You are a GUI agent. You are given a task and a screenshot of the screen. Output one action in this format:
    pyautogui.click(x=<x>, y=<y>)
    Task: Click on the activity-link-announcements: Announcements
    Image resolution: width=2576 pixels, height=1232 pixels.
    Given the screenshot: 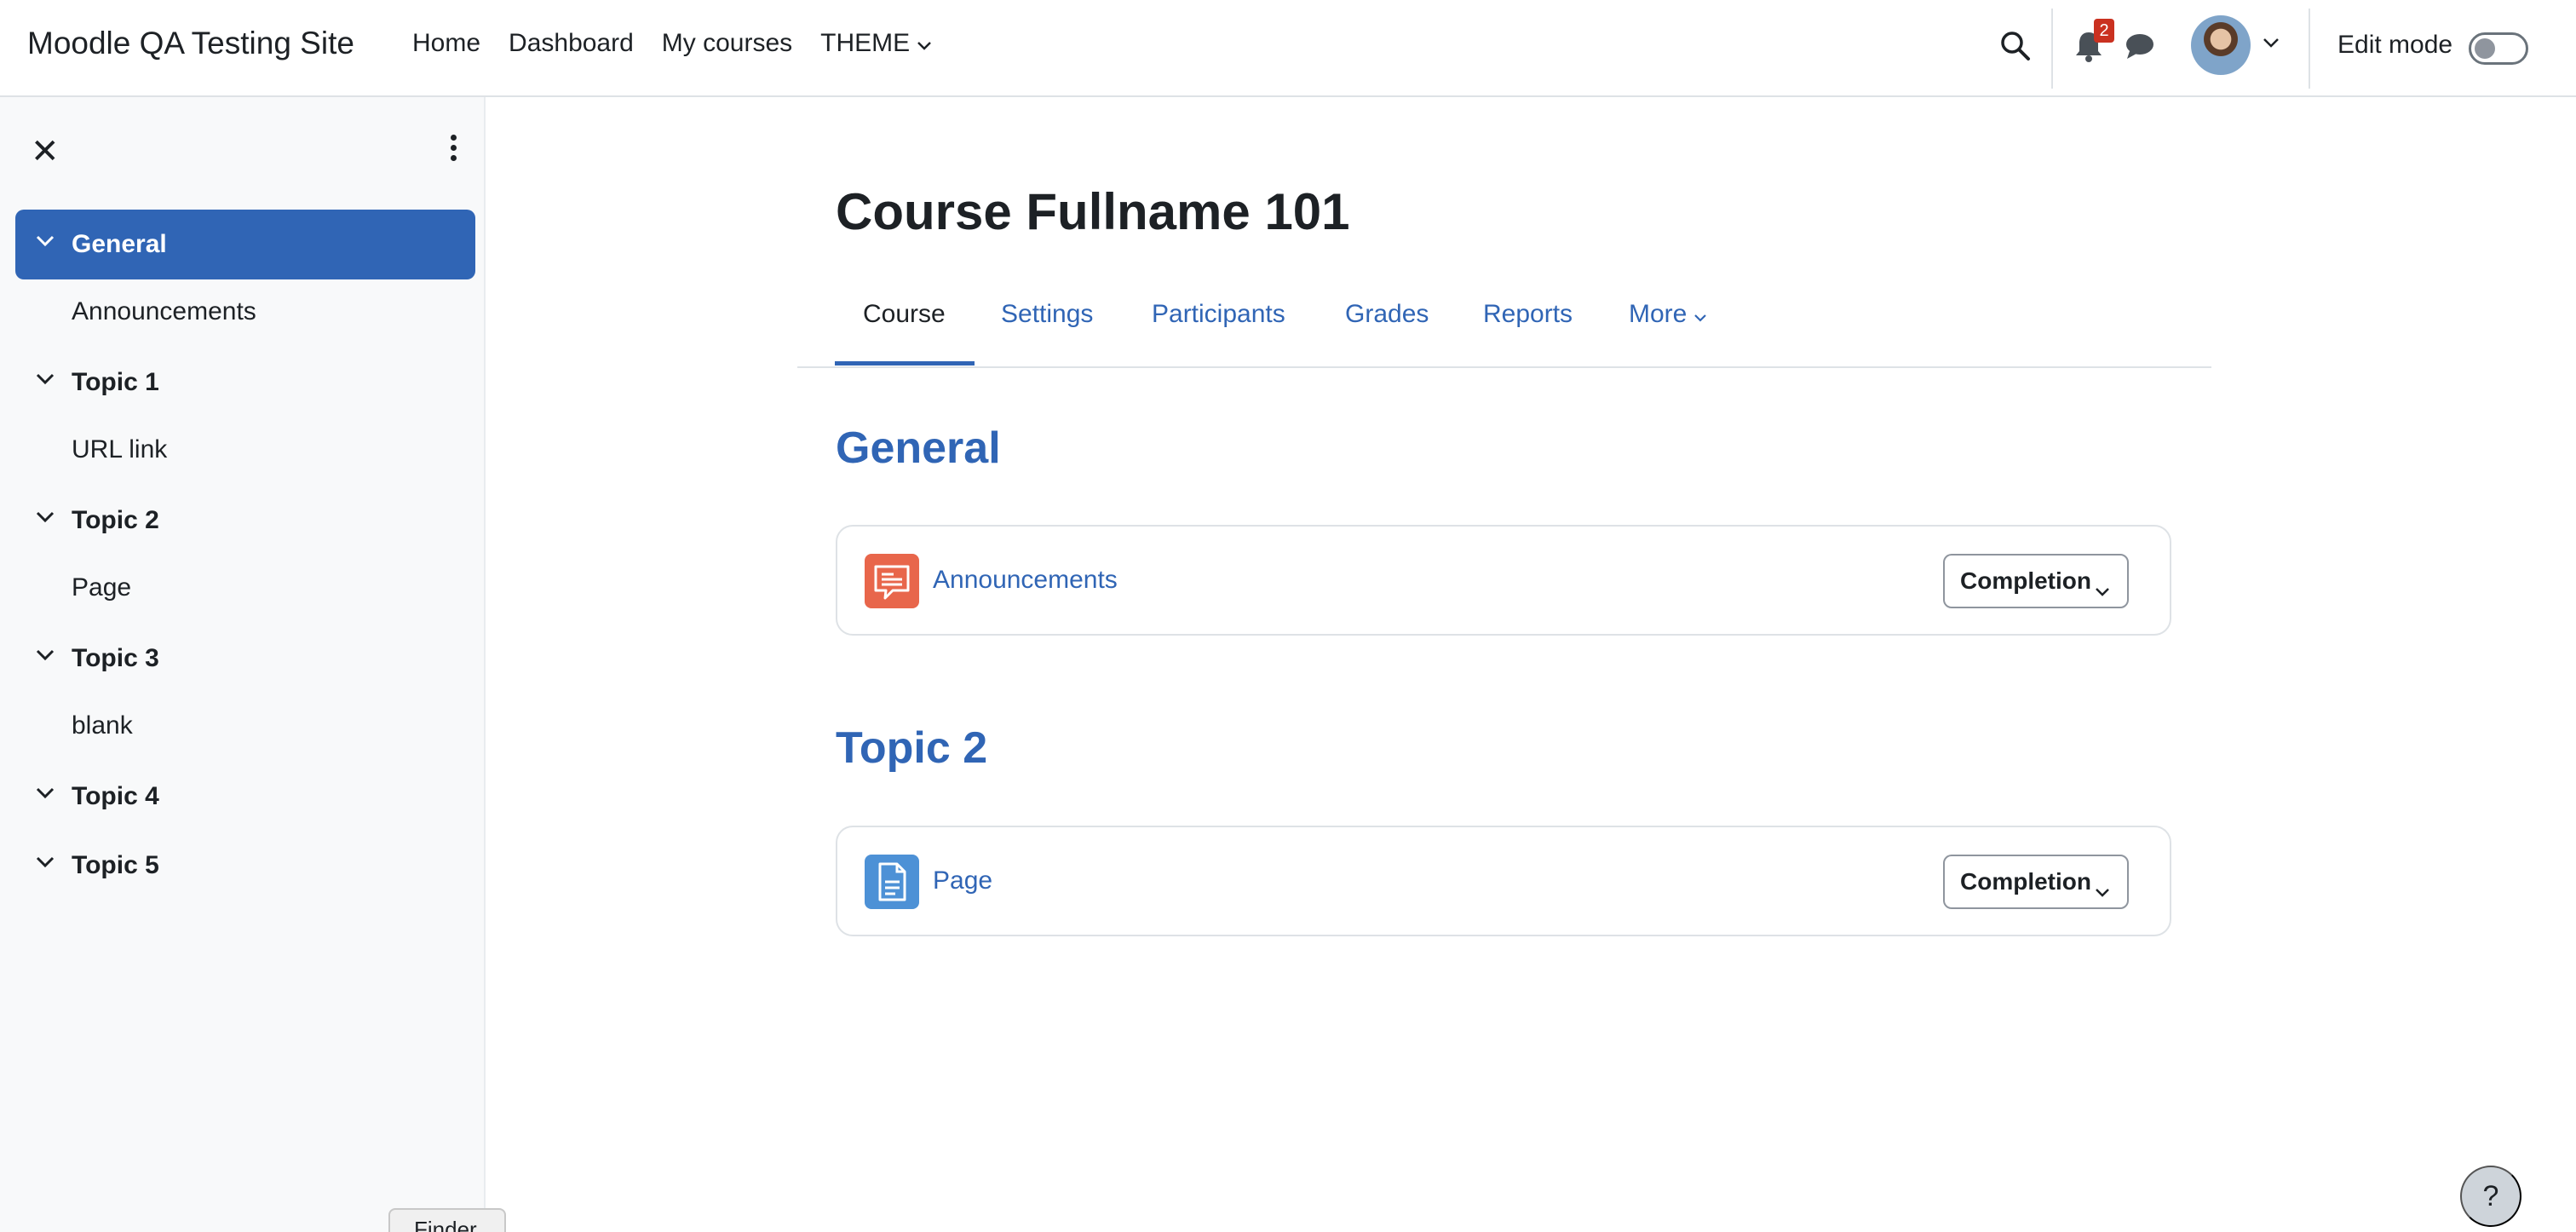 What is the action you would take?
    pyautogui.click(x=1026, y=580)
    